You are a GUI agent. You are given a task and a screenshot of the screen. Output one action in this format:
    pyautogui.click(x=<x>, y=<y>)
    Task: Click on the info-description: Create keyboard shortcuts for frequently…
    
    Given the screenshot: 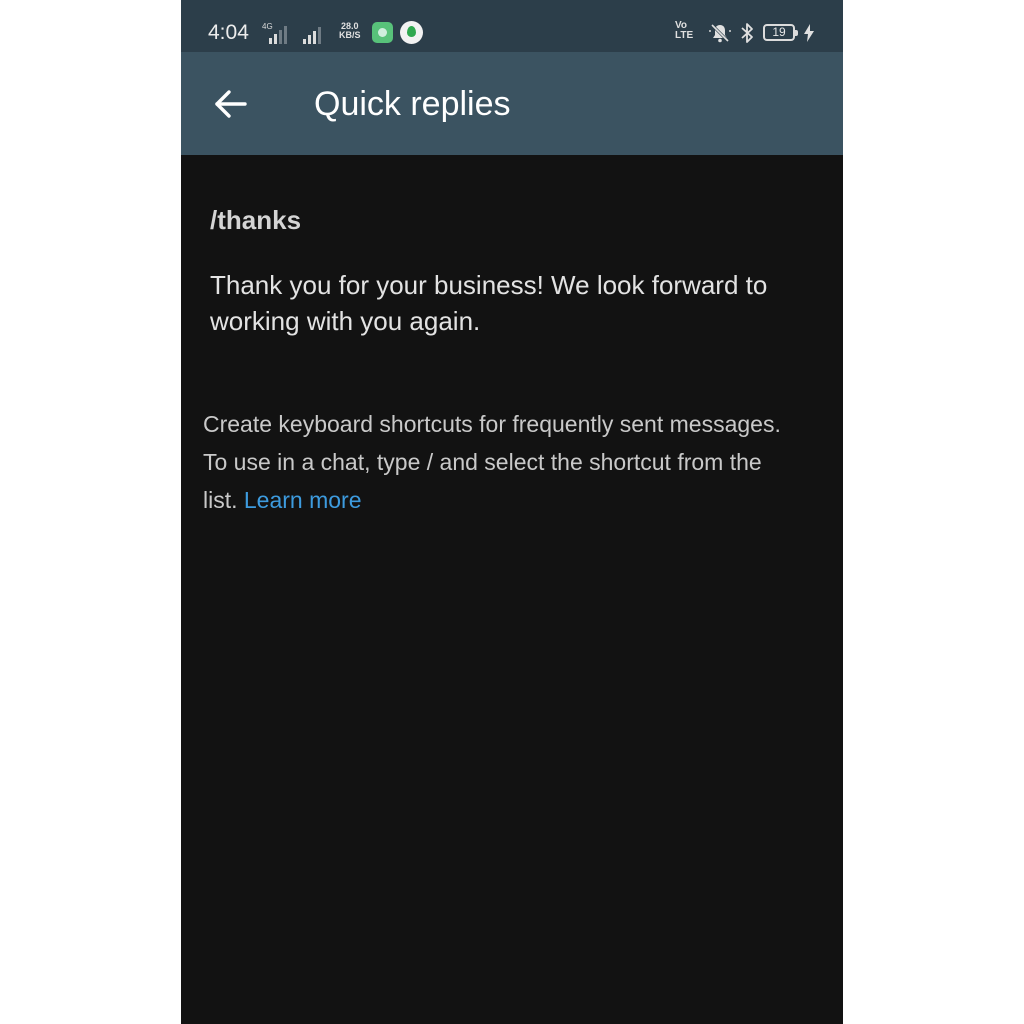 What is the action you would take?
    pyautogui.click(x=493, y=462)
    